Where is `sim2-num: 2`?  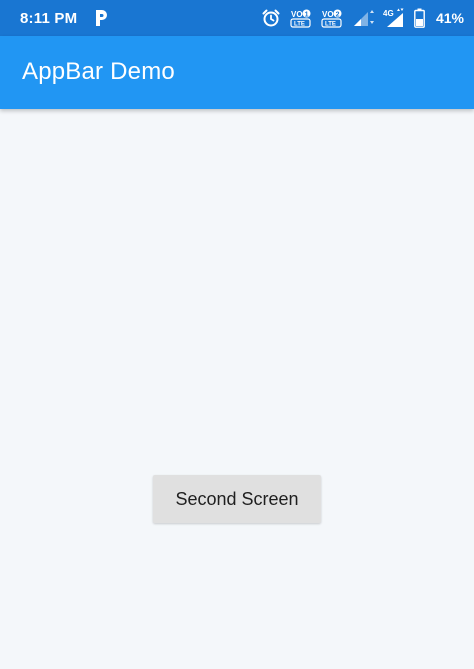 sim2-num: 2 is located at coordinates (338, 14).